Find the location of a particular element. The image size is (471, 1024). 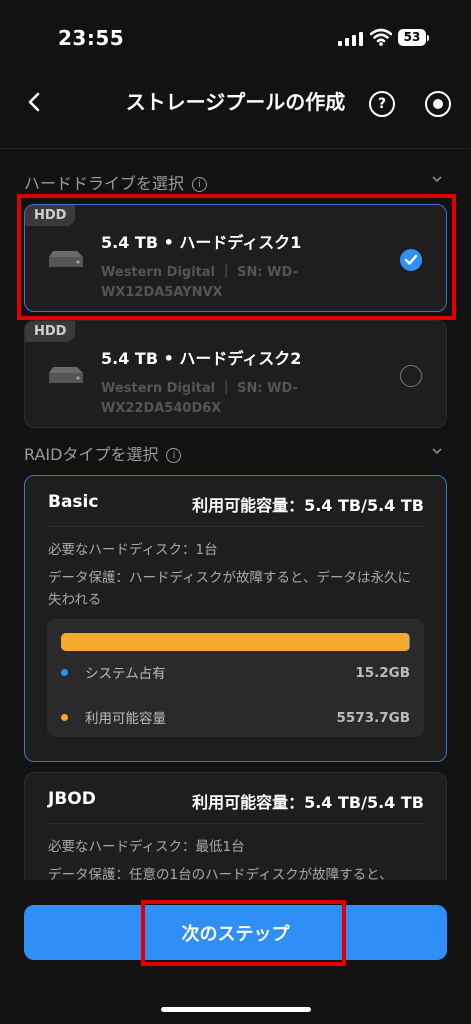

drive-section-label: ハードドライブを選択 is located at coordinates (104, 183).